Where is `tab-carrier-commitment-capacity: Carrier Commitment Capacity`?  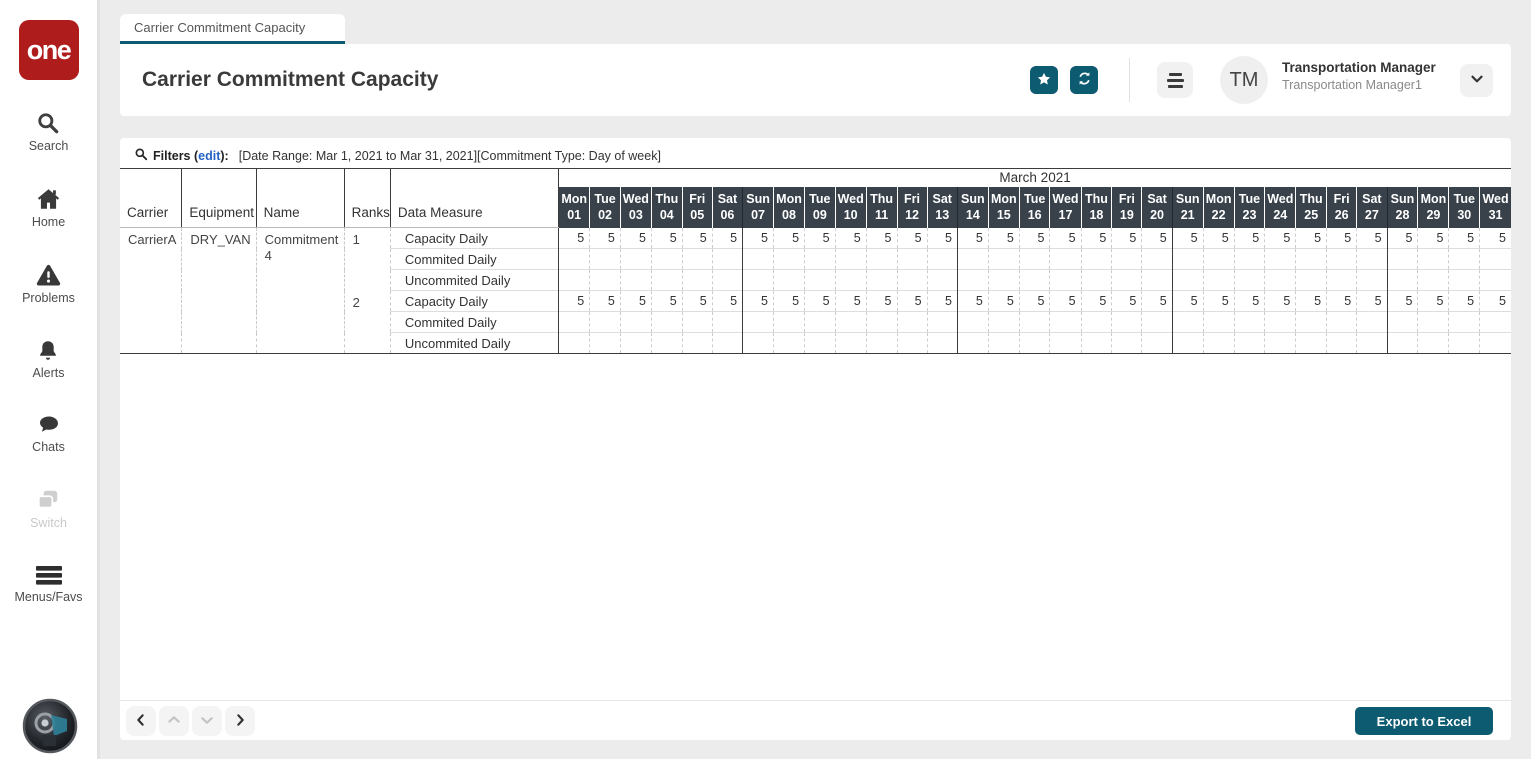
tab-carrier-commitment-capacity: Carrier Commitment Capacity is located at coordinates (232, 29).